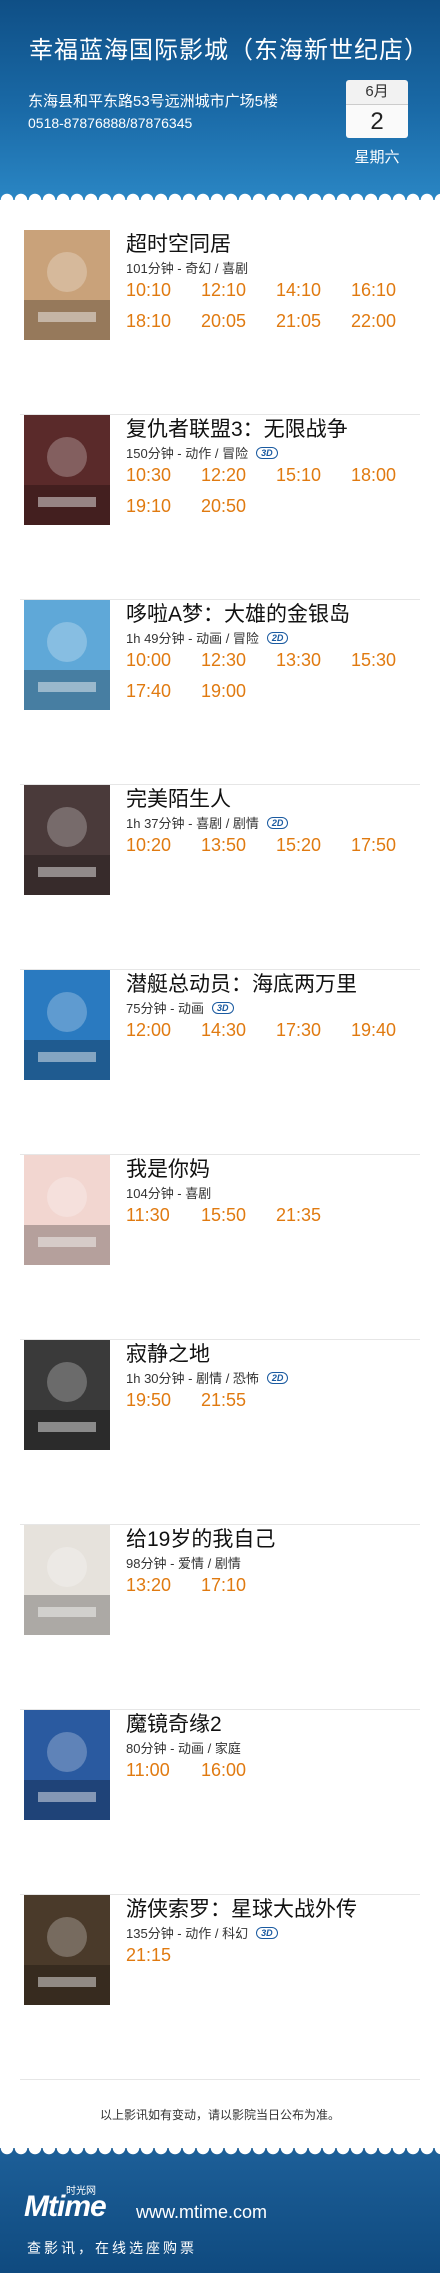  I want to click on movie-item: 我是你妈 104分钟 - 喜剧 11:30 15:50 21:35, so click(220, 1247).